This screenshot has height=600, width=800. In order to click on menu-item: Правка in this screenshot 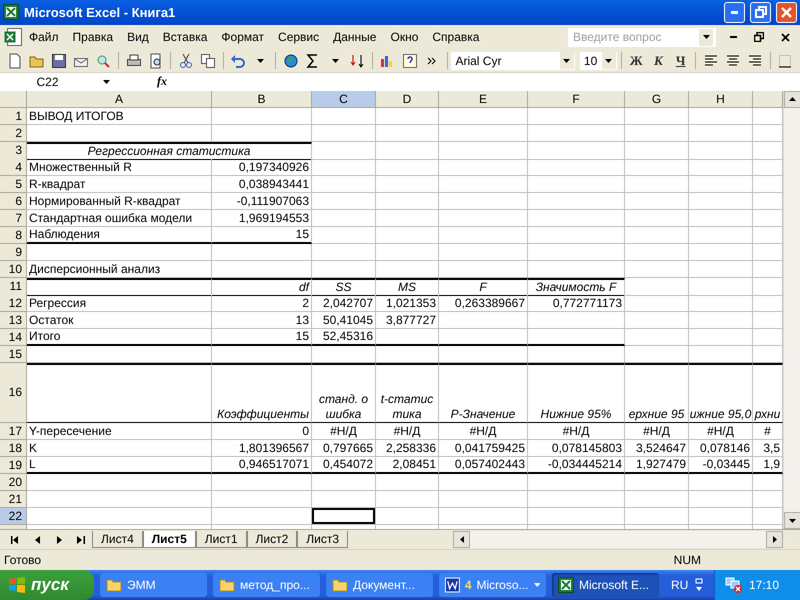, I will do `click(93, 37)`.